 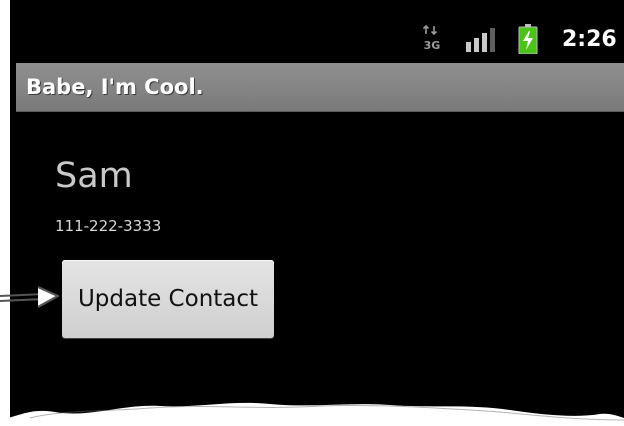 I want to click on battery-charging-icon, so click(x=528, y=39).